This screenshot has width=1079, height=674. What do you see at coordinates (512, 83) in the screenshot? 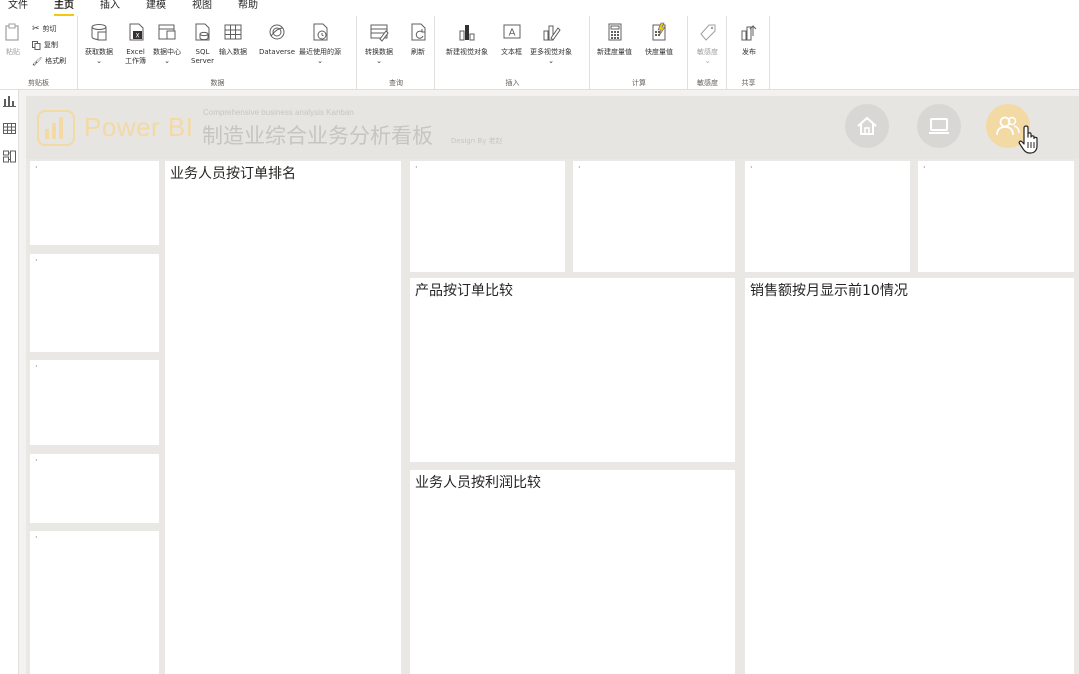
I see `insert-group-label: 插入` at bounding box center [512, 83].